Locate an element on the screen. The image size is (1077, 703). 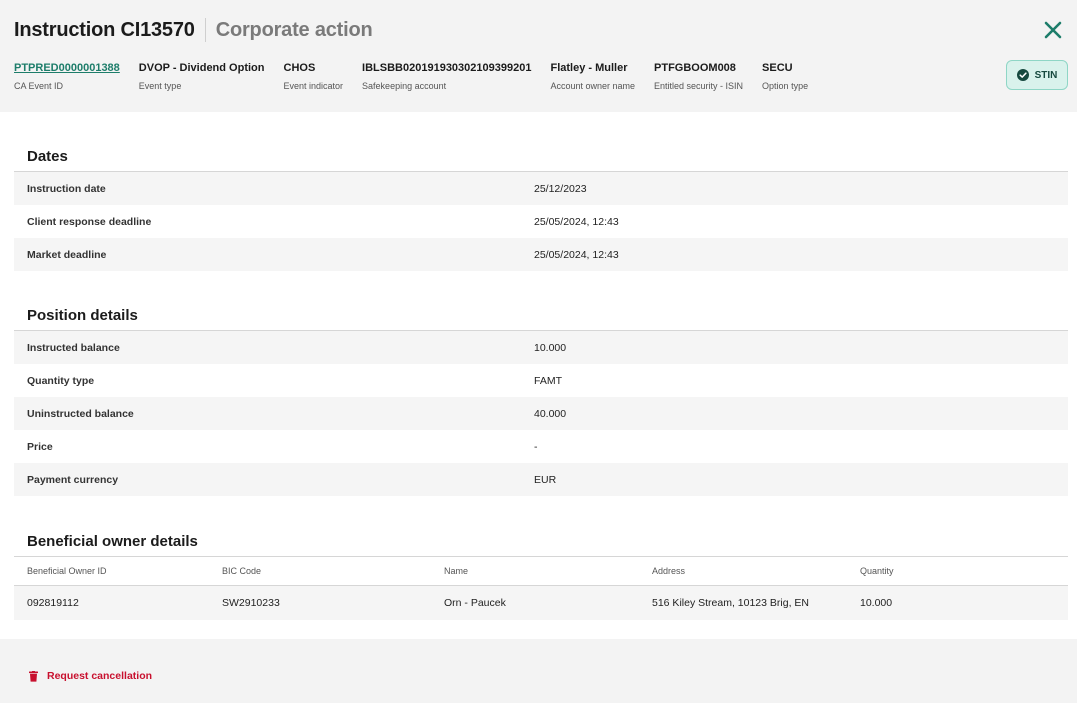
dates-section-title: Dates is located at coordinates (47, 156).